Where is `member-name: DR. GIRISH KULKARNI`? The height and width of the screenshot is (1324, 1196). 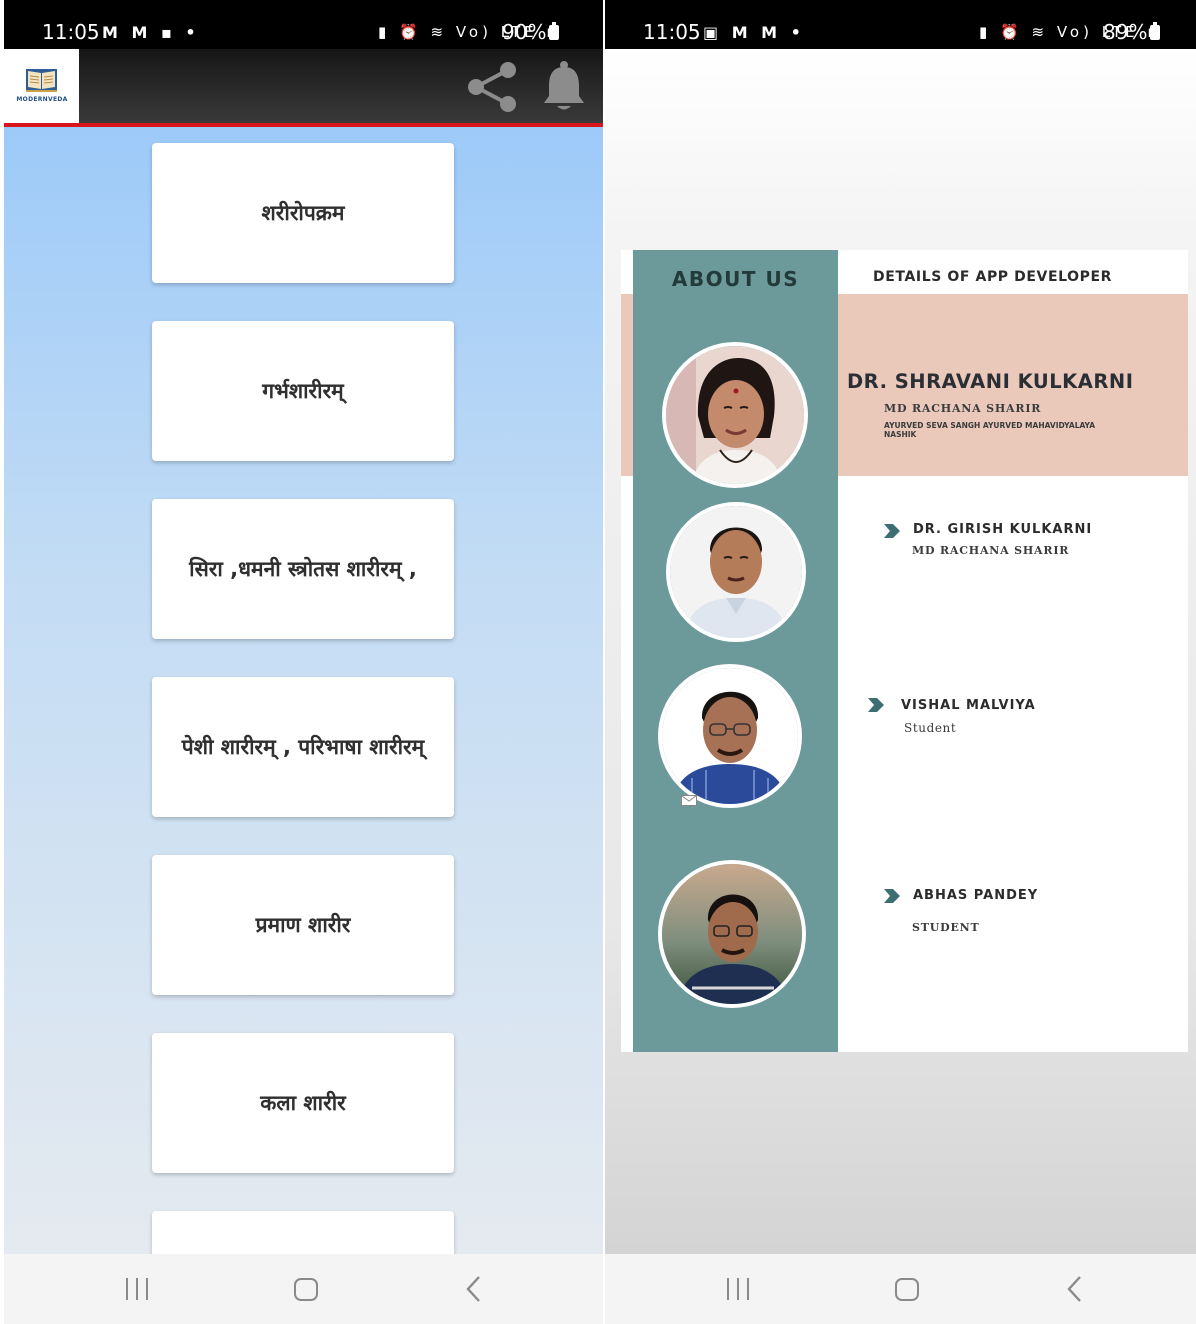 member-name: DR. GIRISH KULKARNI is located at coordinates (1003, 529).